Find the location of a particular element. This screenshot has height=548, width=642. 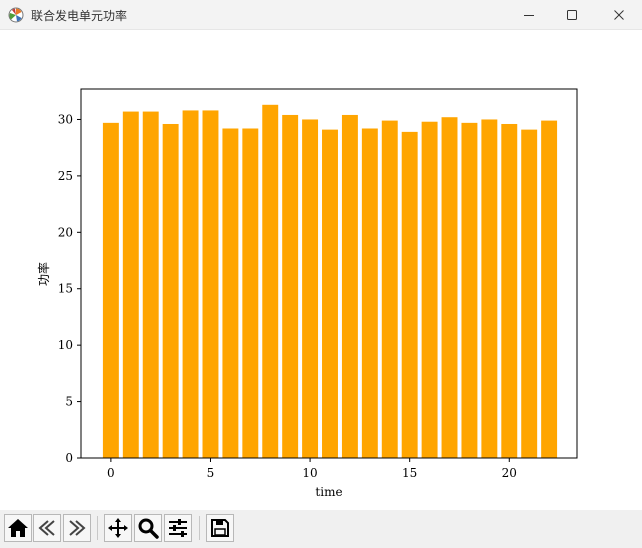

y-axis-label: 功率 is located at coordinates (43, 274).